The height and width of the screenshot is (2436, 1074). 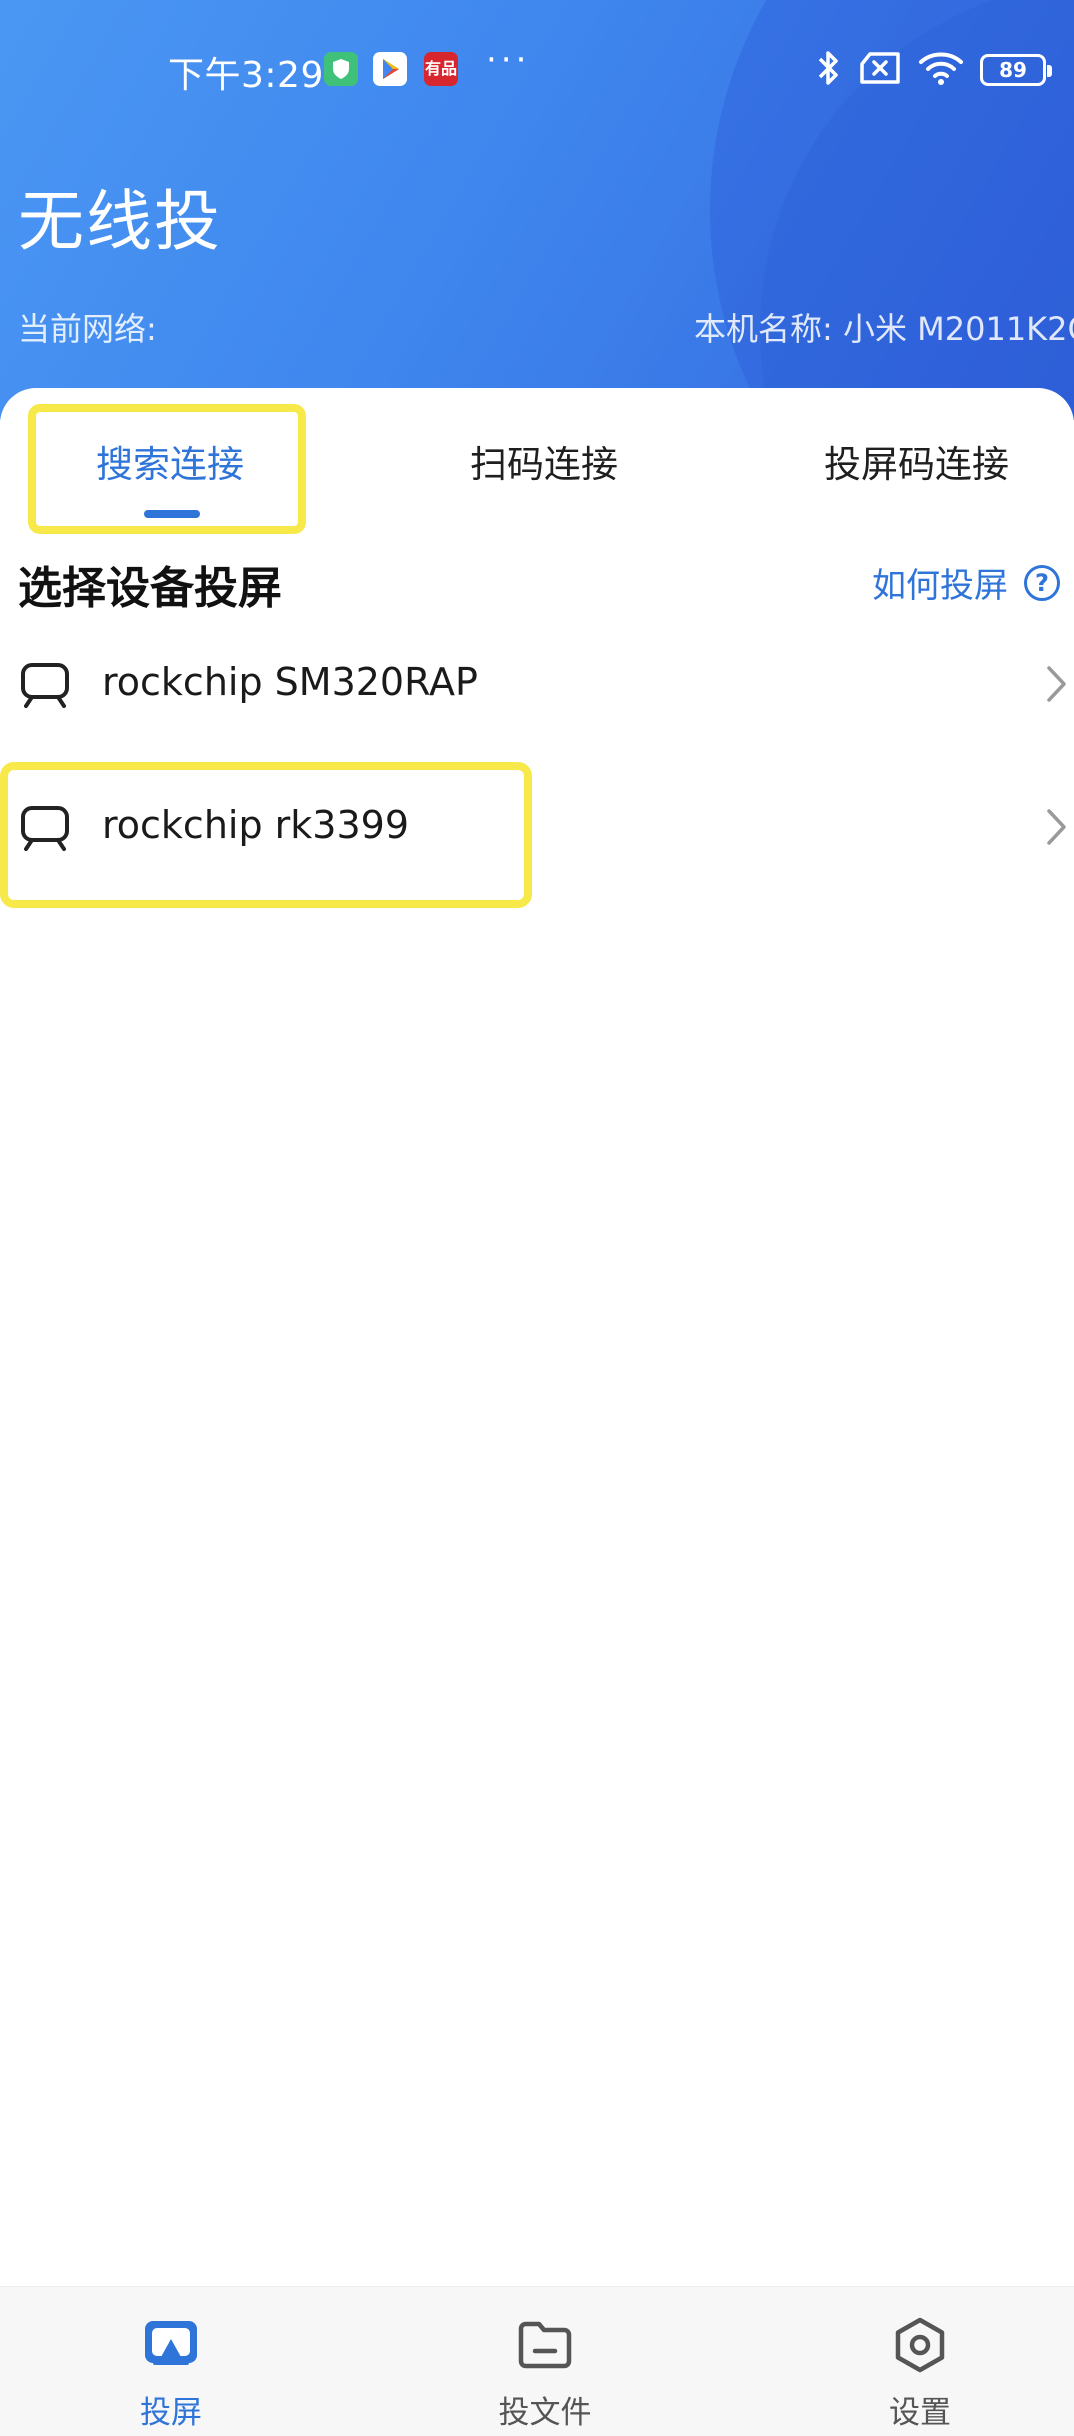 I want to click on active-tab-indicator, so click(x=172, y=514).